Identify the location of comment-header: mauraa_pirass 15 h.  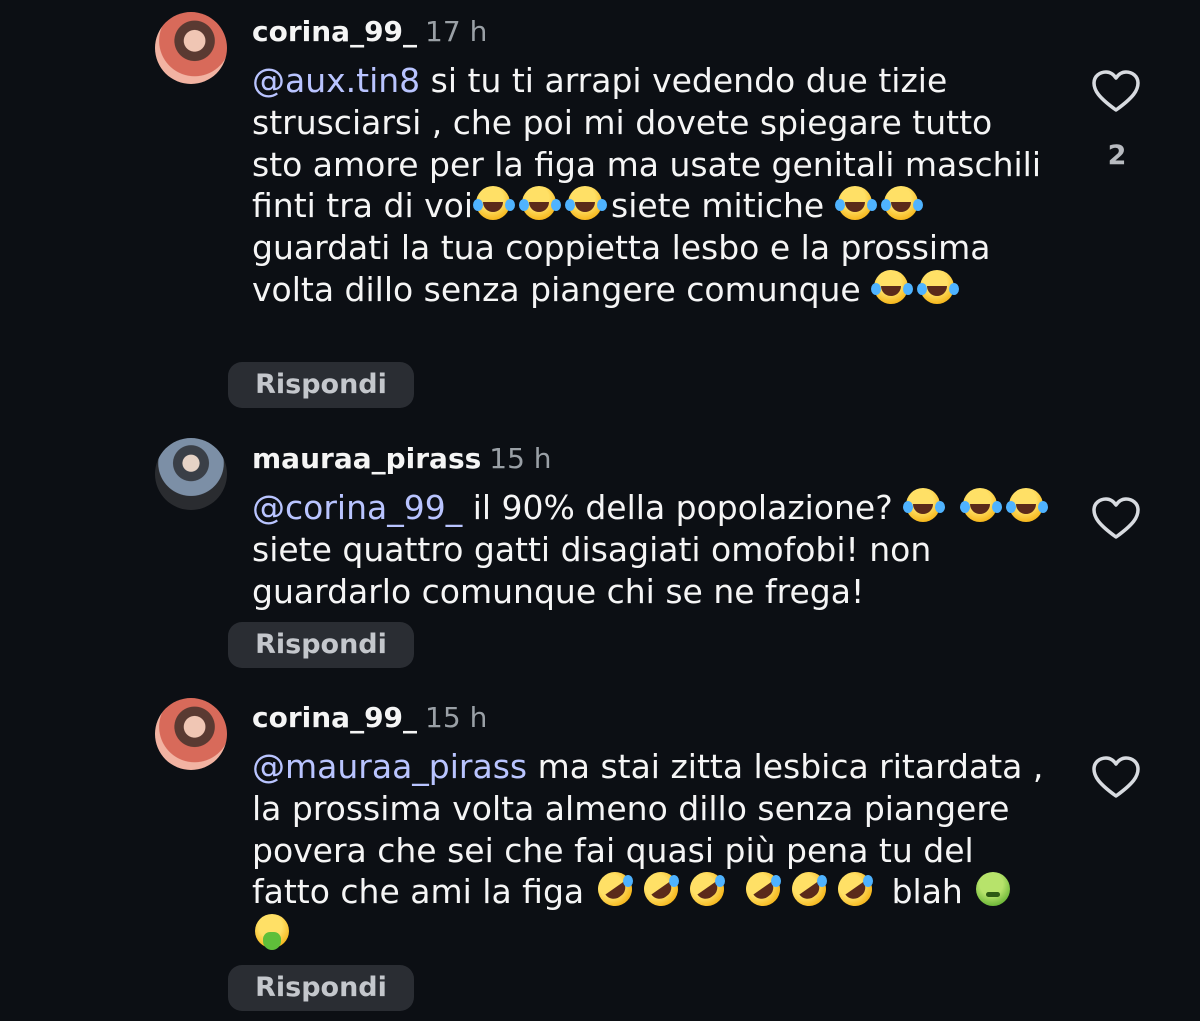
(402, 459).